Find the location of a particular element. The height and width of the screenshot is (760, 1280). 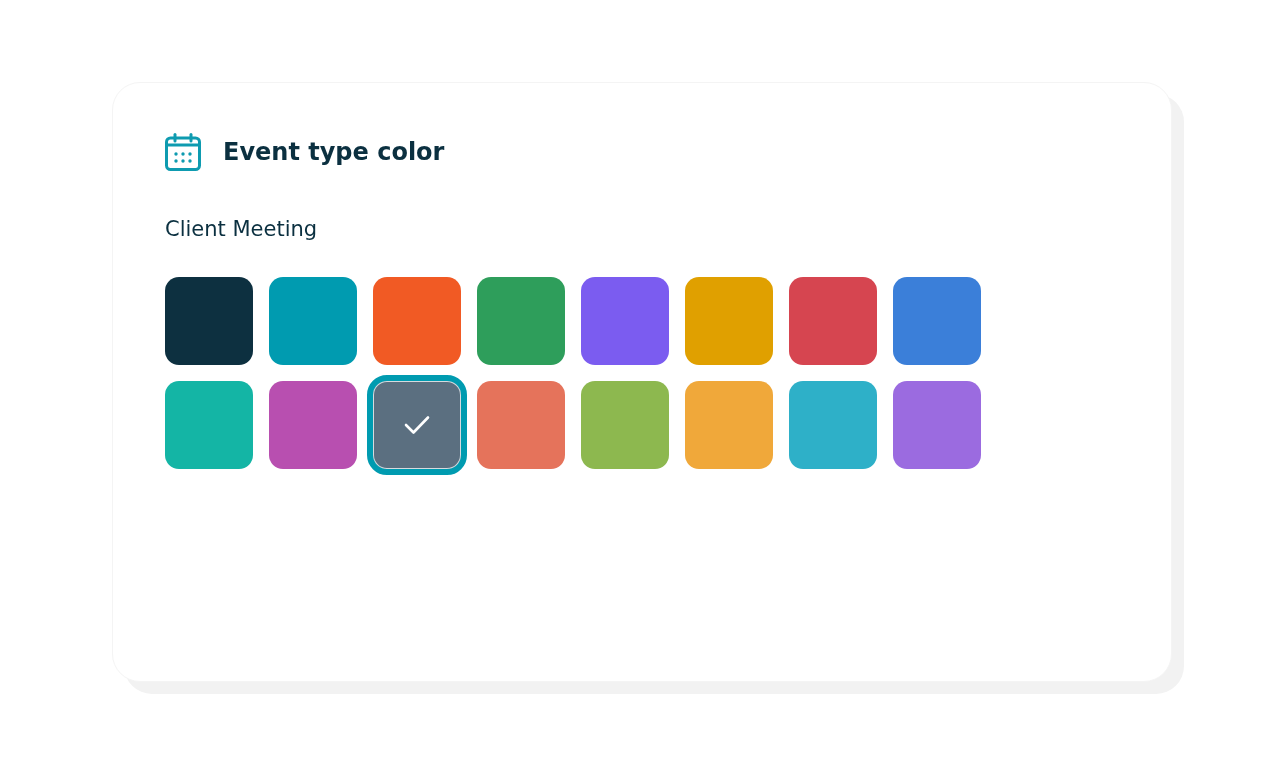

check-icon is located at coordinates (417, 425).